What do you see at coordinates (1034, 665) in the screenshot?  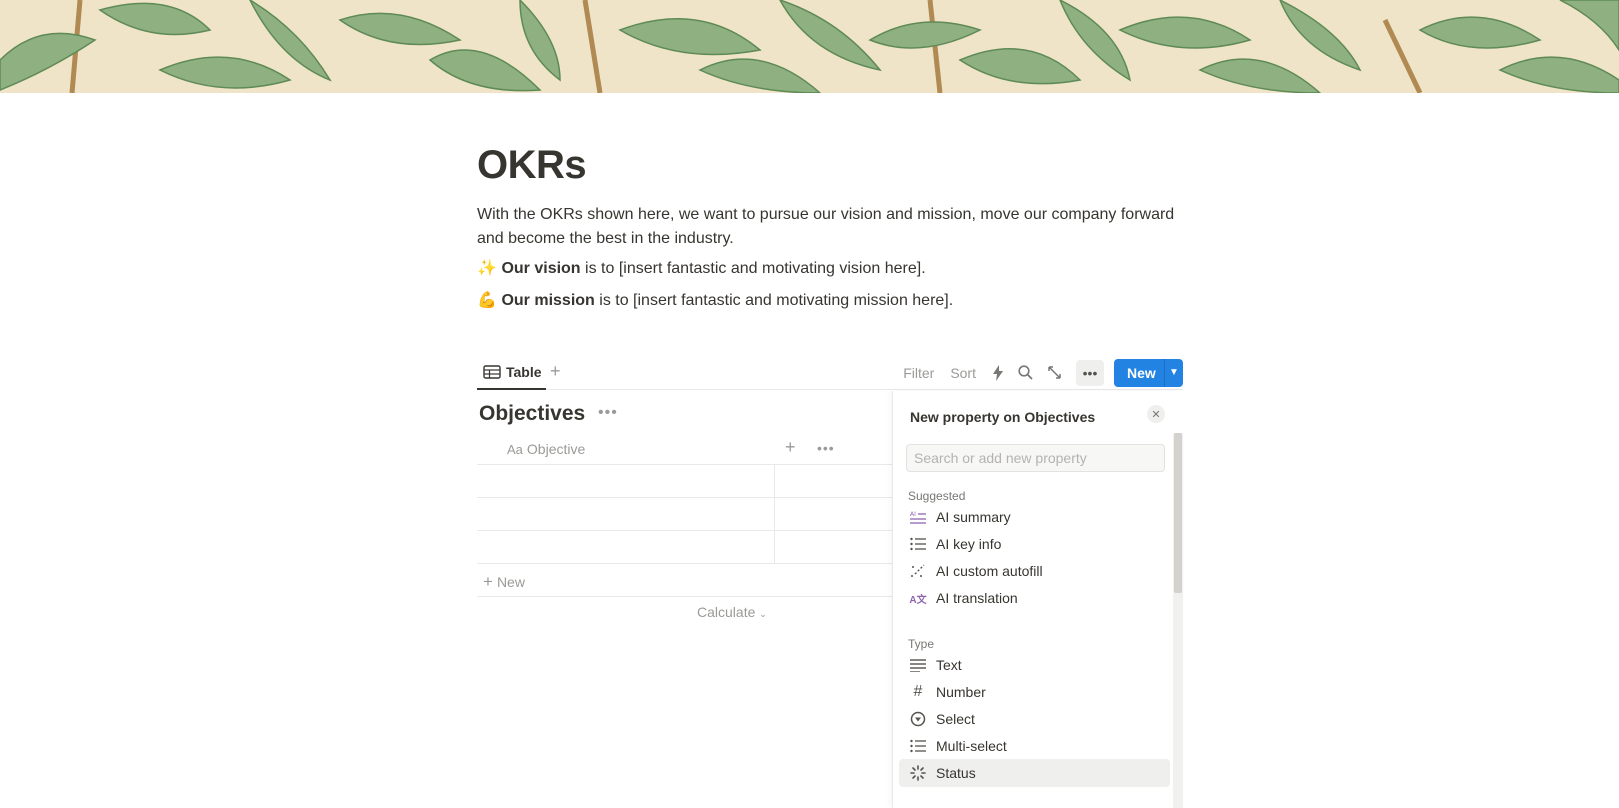 I see `property-type-text: Text` at bounding box center [1034, 665].